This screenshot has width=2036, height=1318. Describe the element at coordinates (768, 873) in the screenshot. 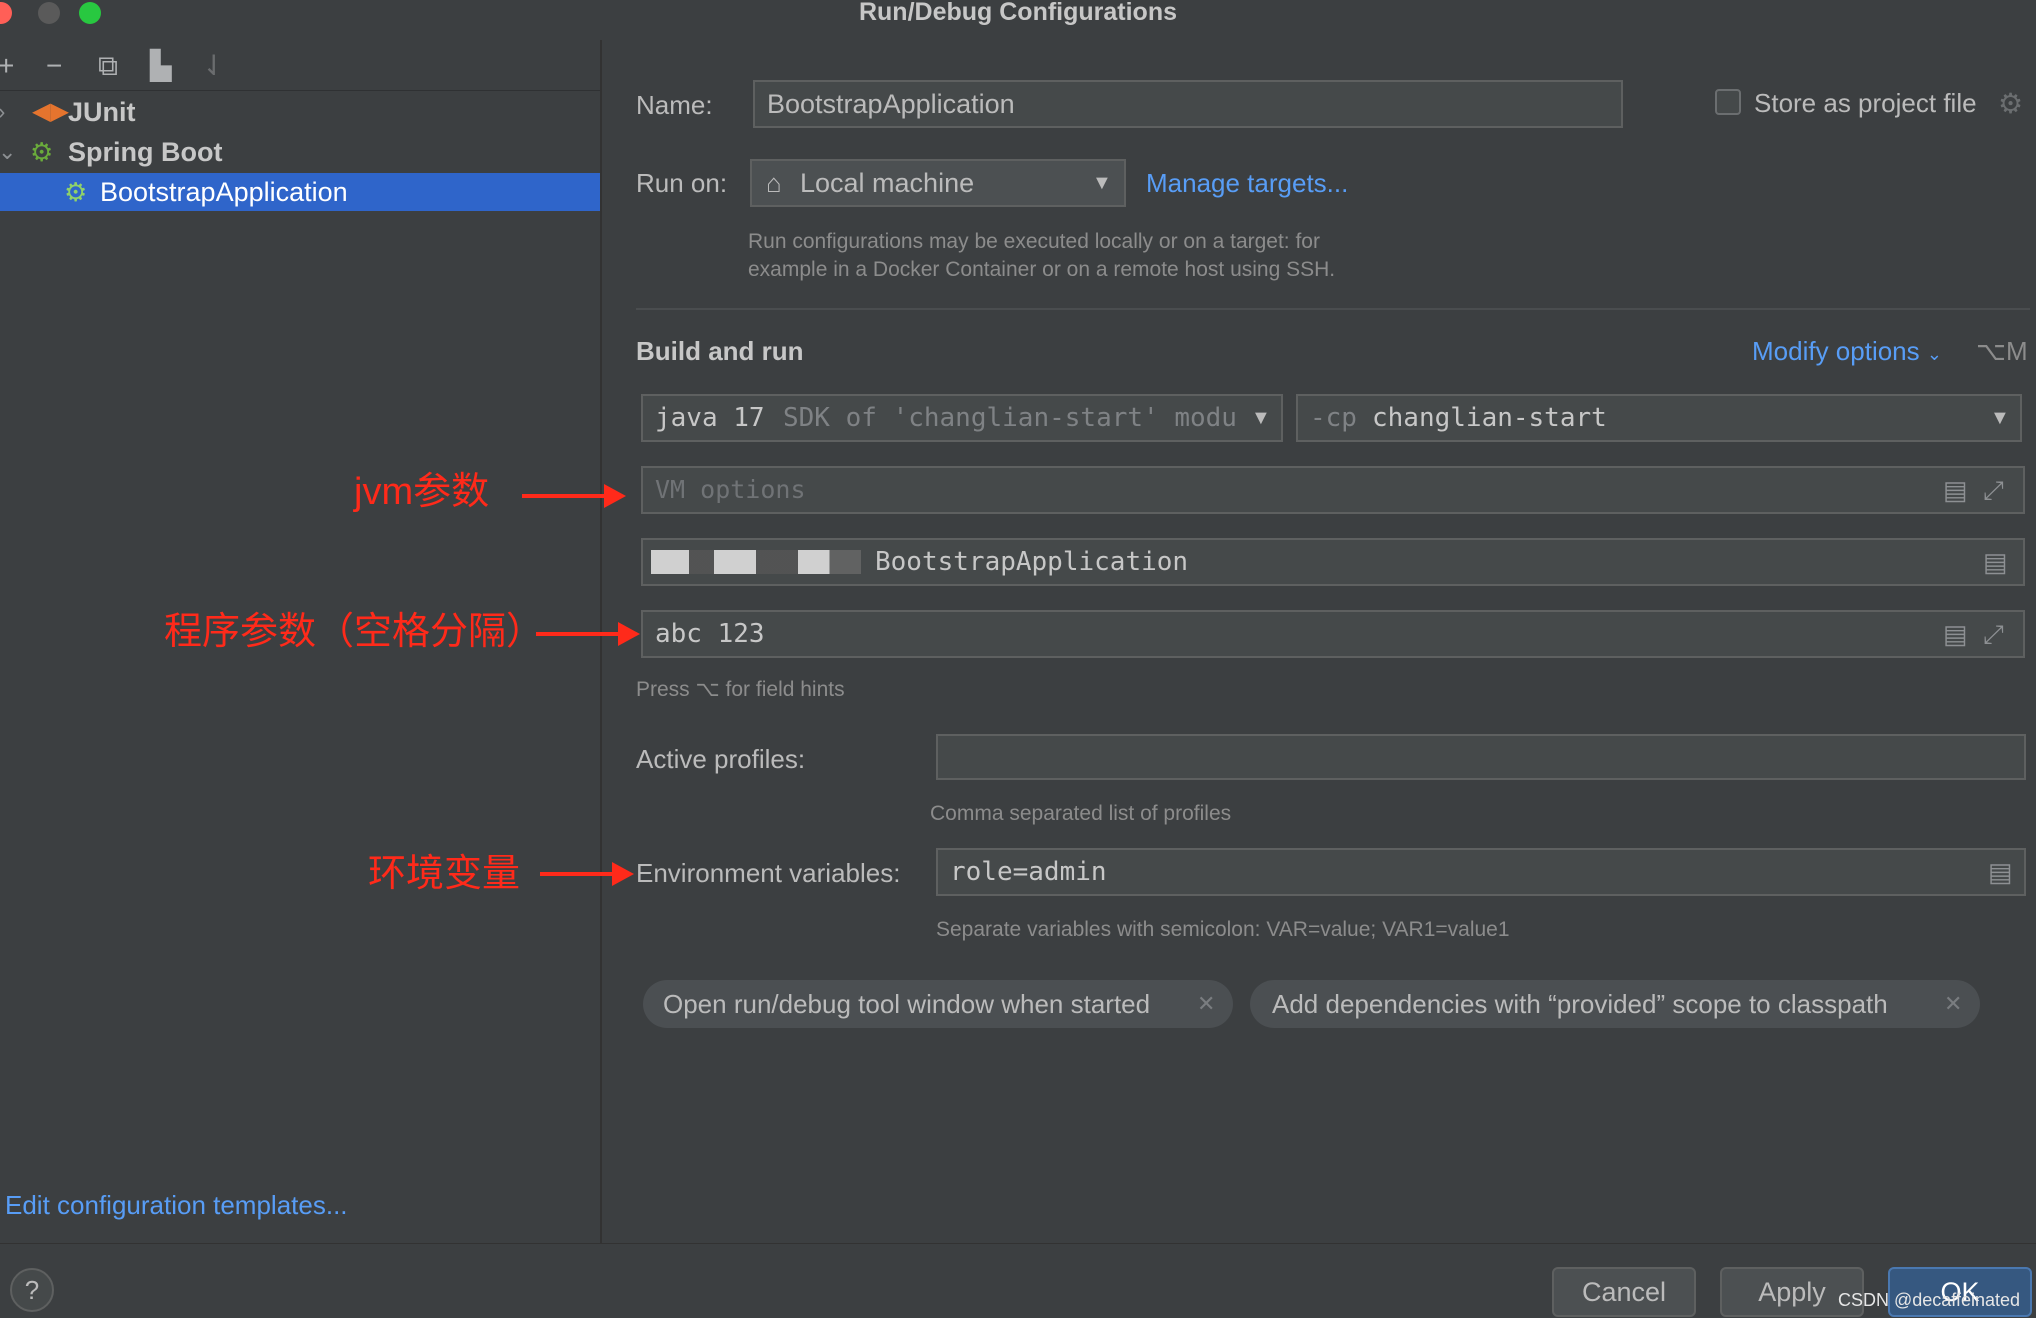

I see `environment-variables-label: Environment variables:` at that location.